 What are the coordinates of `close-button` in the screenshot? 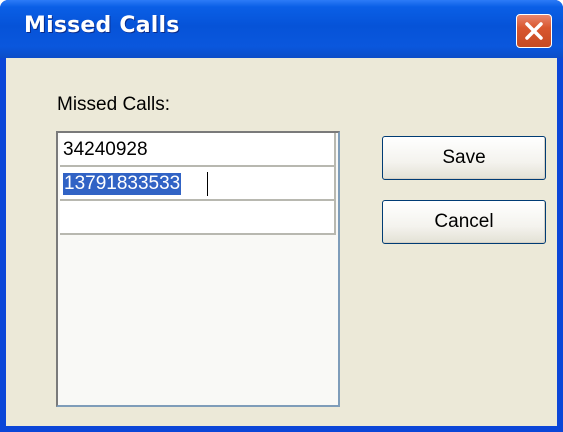 It's located at (534, 31).